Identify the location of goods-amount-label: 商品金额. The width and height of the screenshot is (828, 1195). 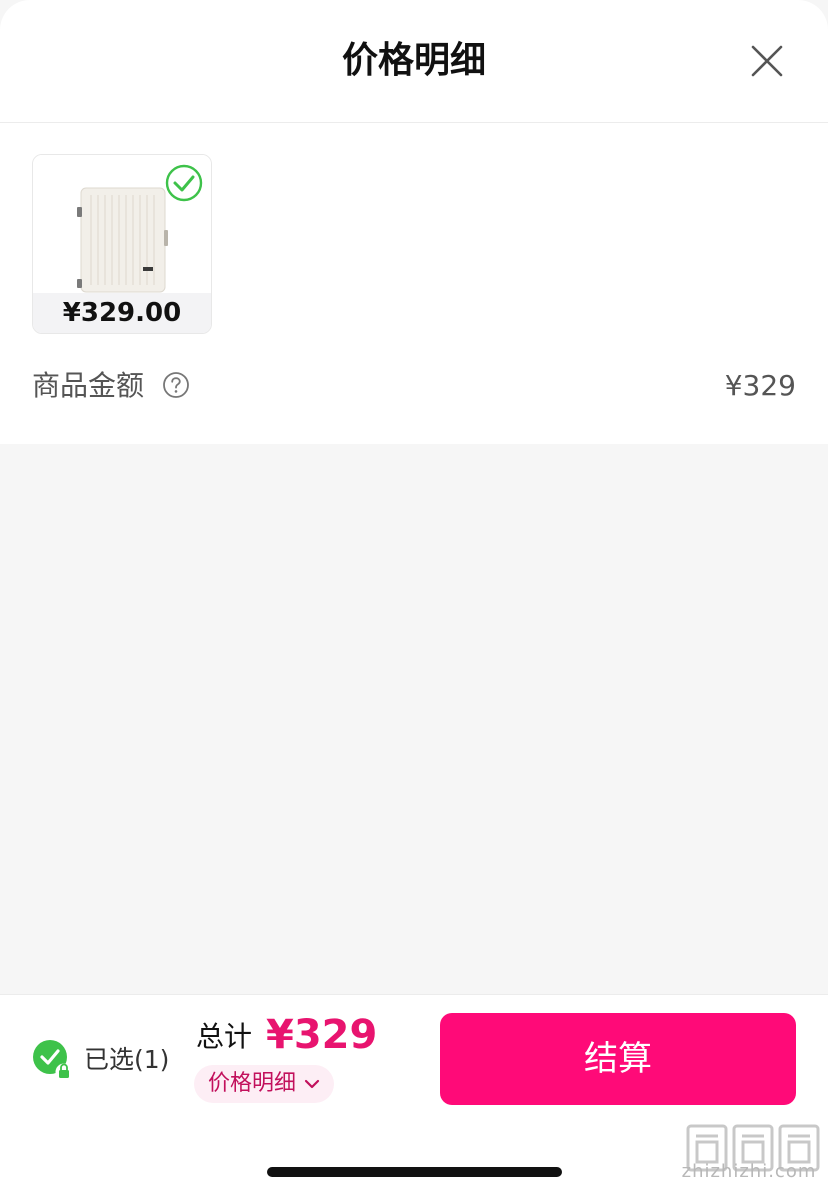
(88, 385).